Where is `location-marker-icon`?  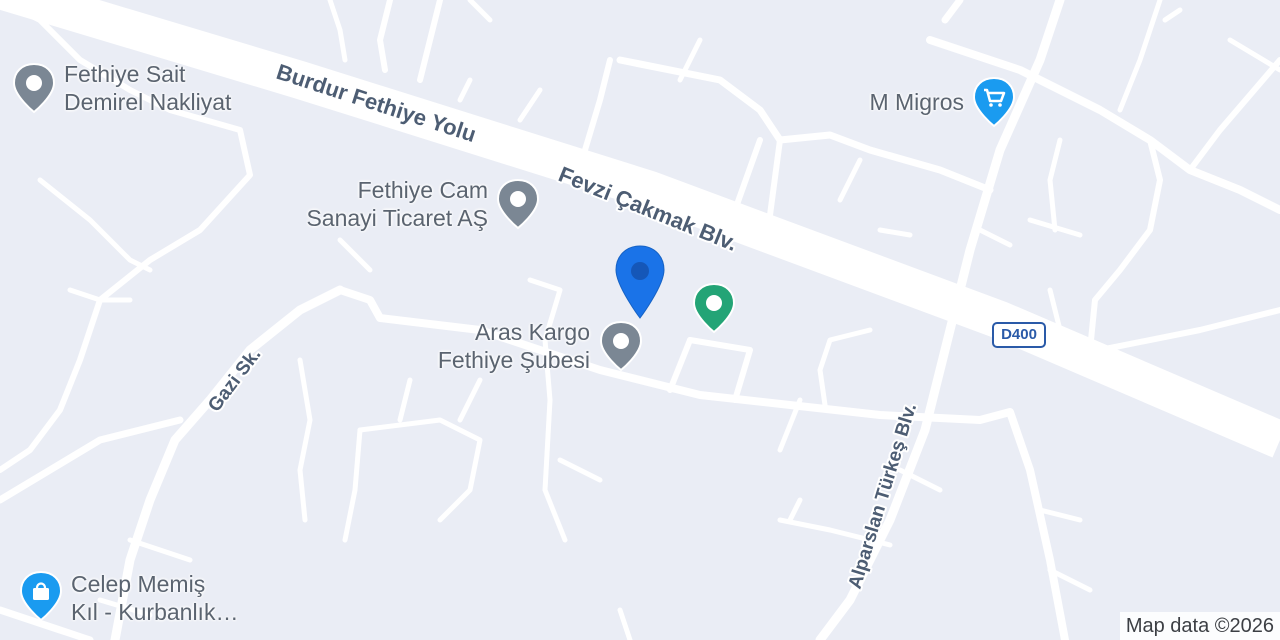
location-marker-icon is located at coordinates (640, 282).